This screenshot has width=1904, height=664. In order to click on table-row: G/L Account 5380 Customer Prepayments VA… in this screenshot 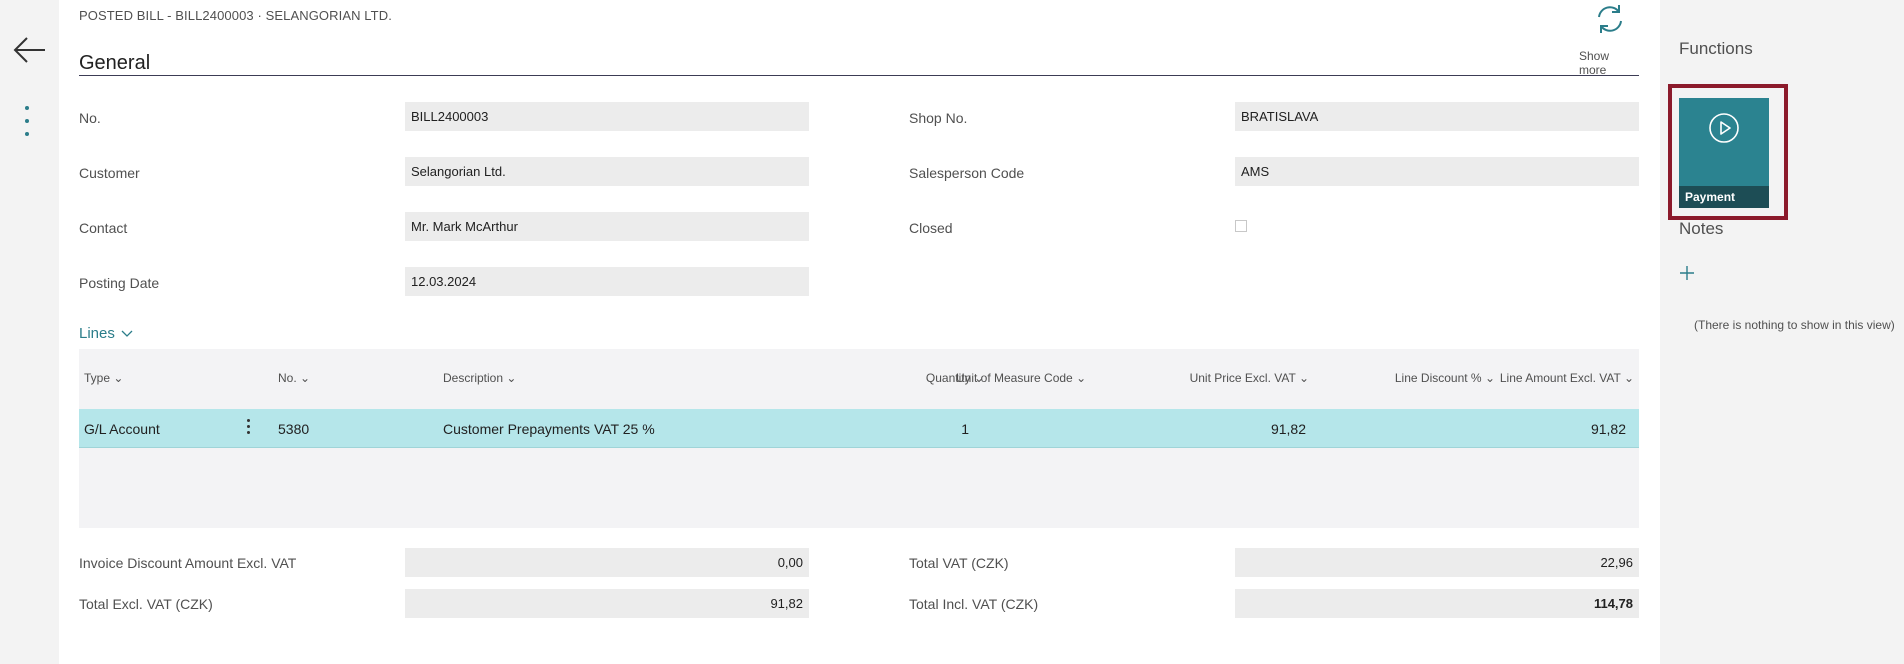, I will do `click(859, 428)`.